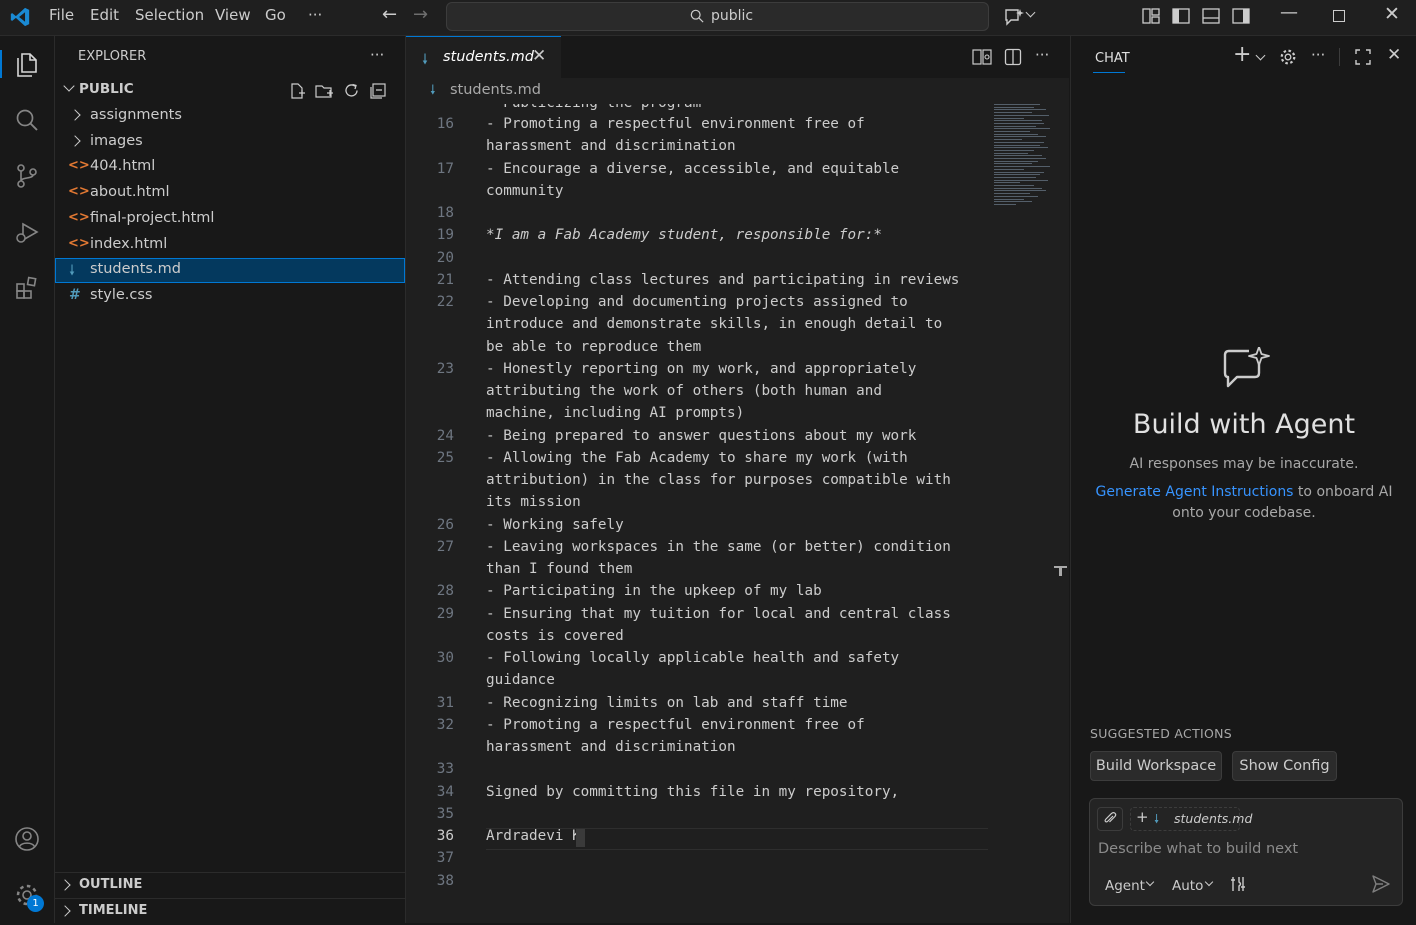  I want to click on open-preview-icon, so click(982, 57).